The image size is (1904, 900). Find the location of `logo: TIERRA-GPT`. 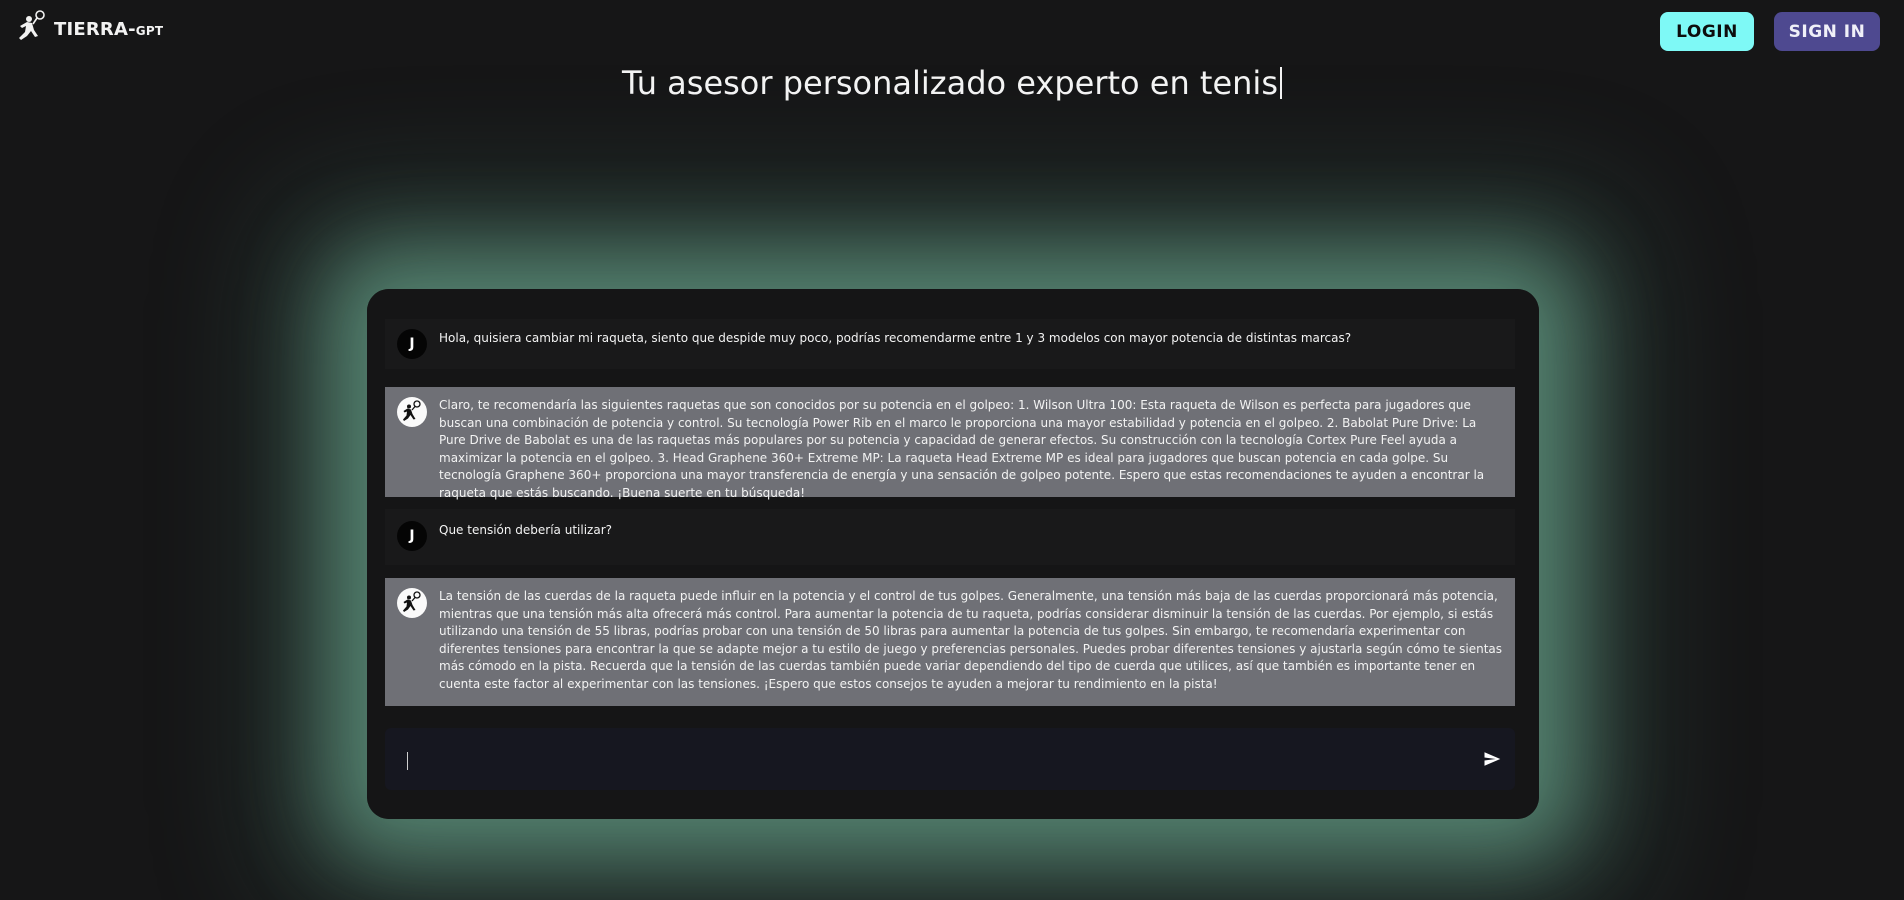

logo: TIERRA-GPT is located at coordinates (90, 29).